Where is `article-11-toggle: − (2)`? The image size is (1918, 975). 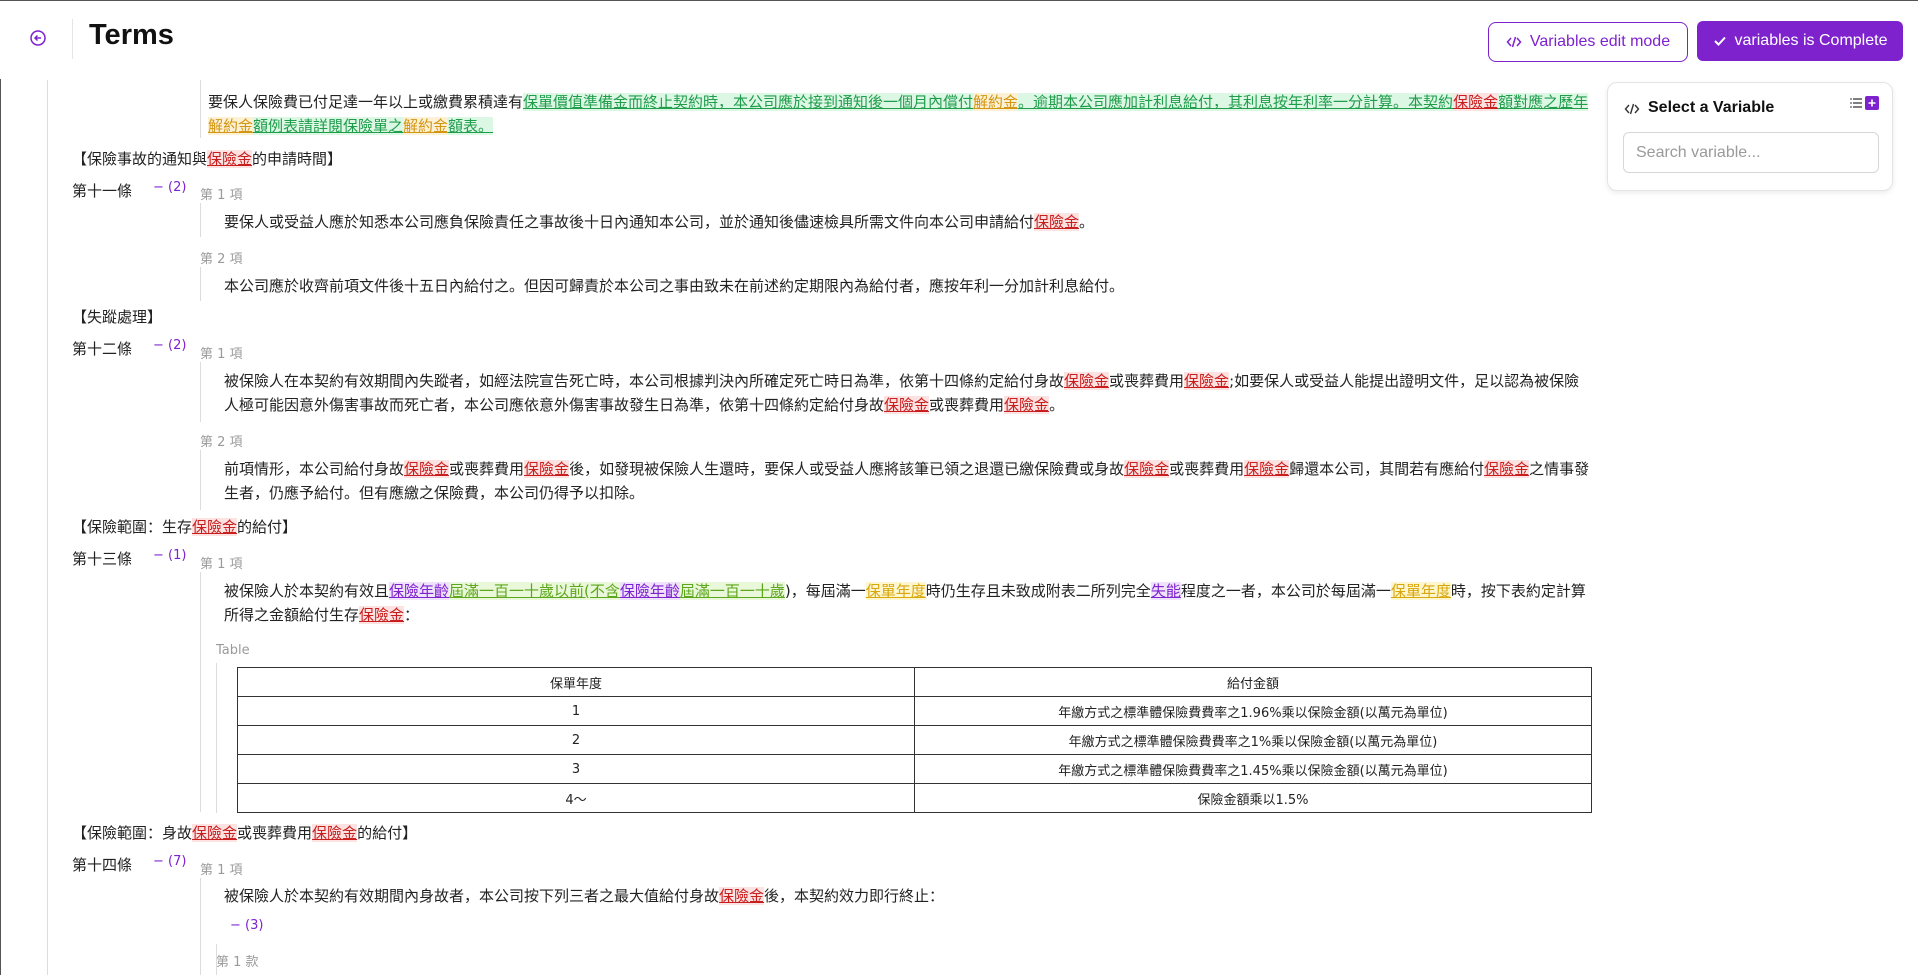
article-11-toggle: − (2) is located at coordinates (169, 187).